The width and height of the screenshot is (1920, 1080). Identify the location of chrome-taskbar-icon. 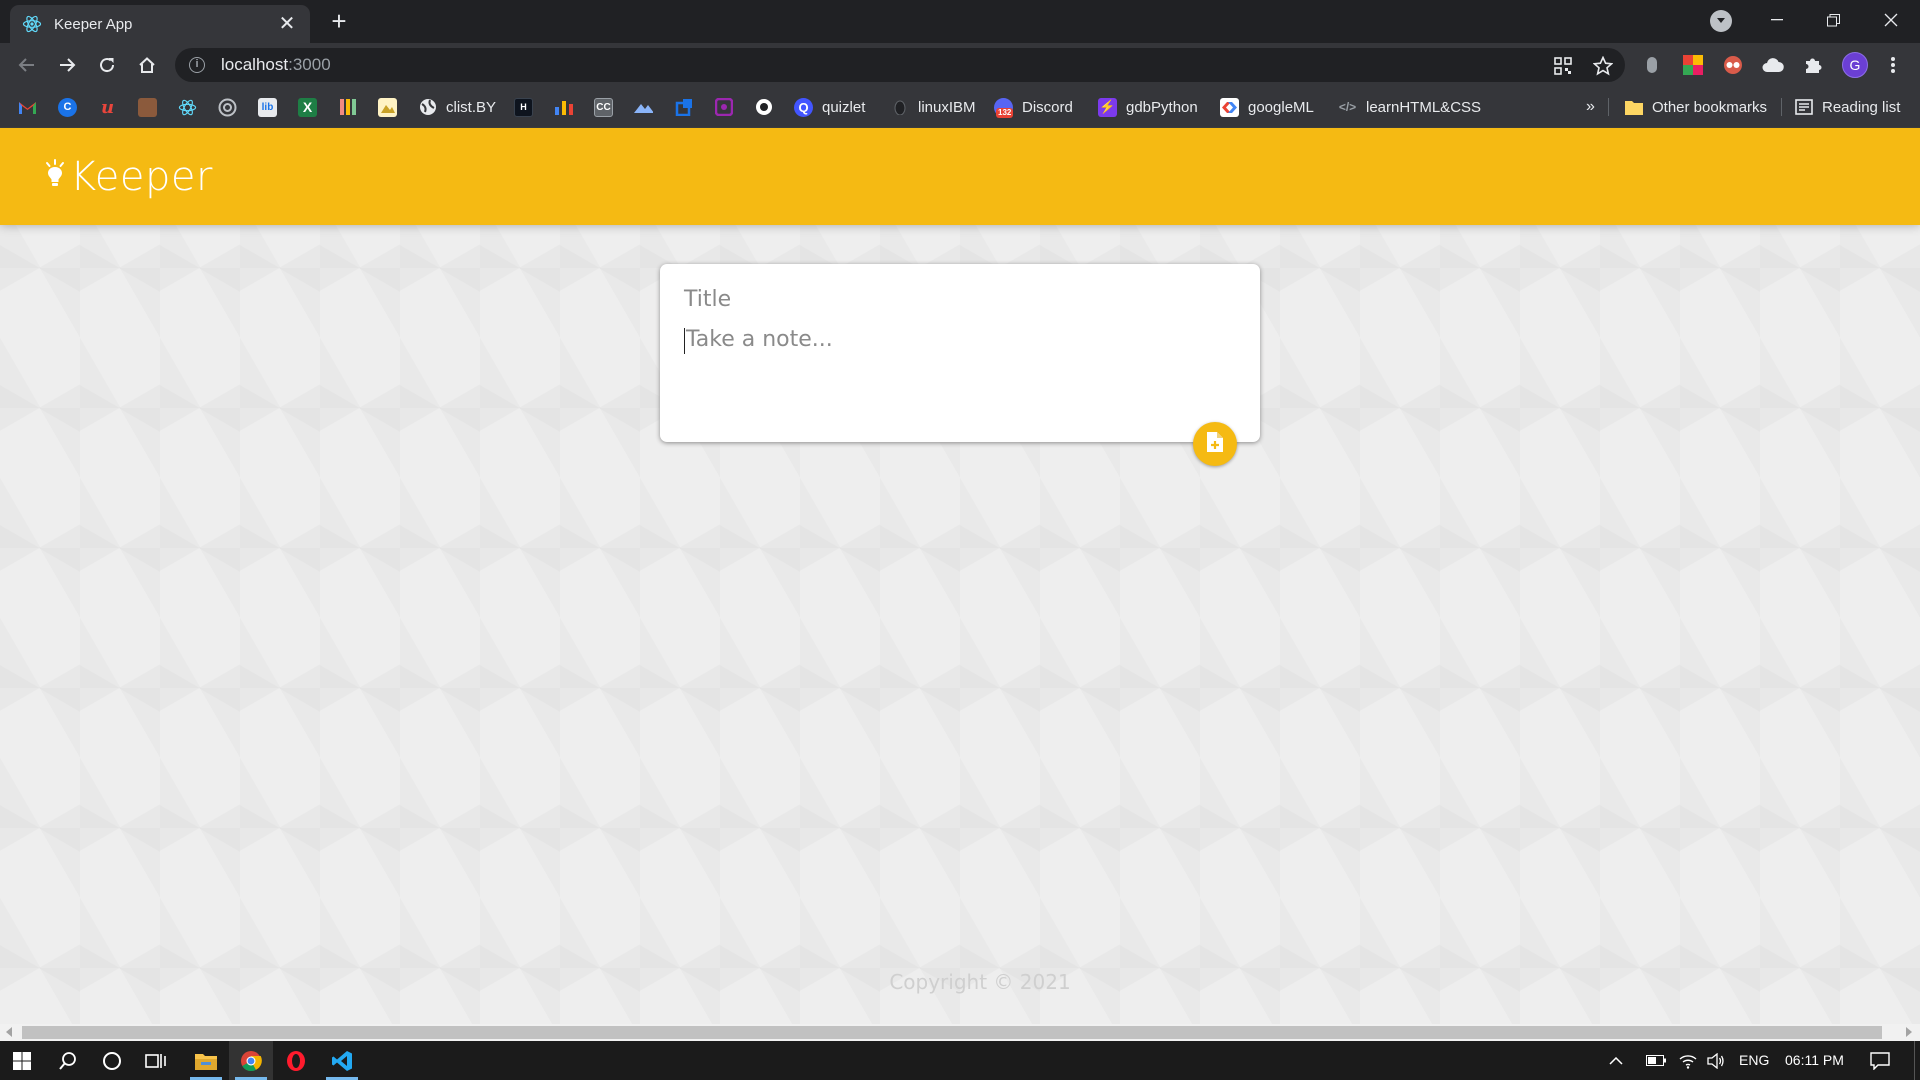
(251, 1060).